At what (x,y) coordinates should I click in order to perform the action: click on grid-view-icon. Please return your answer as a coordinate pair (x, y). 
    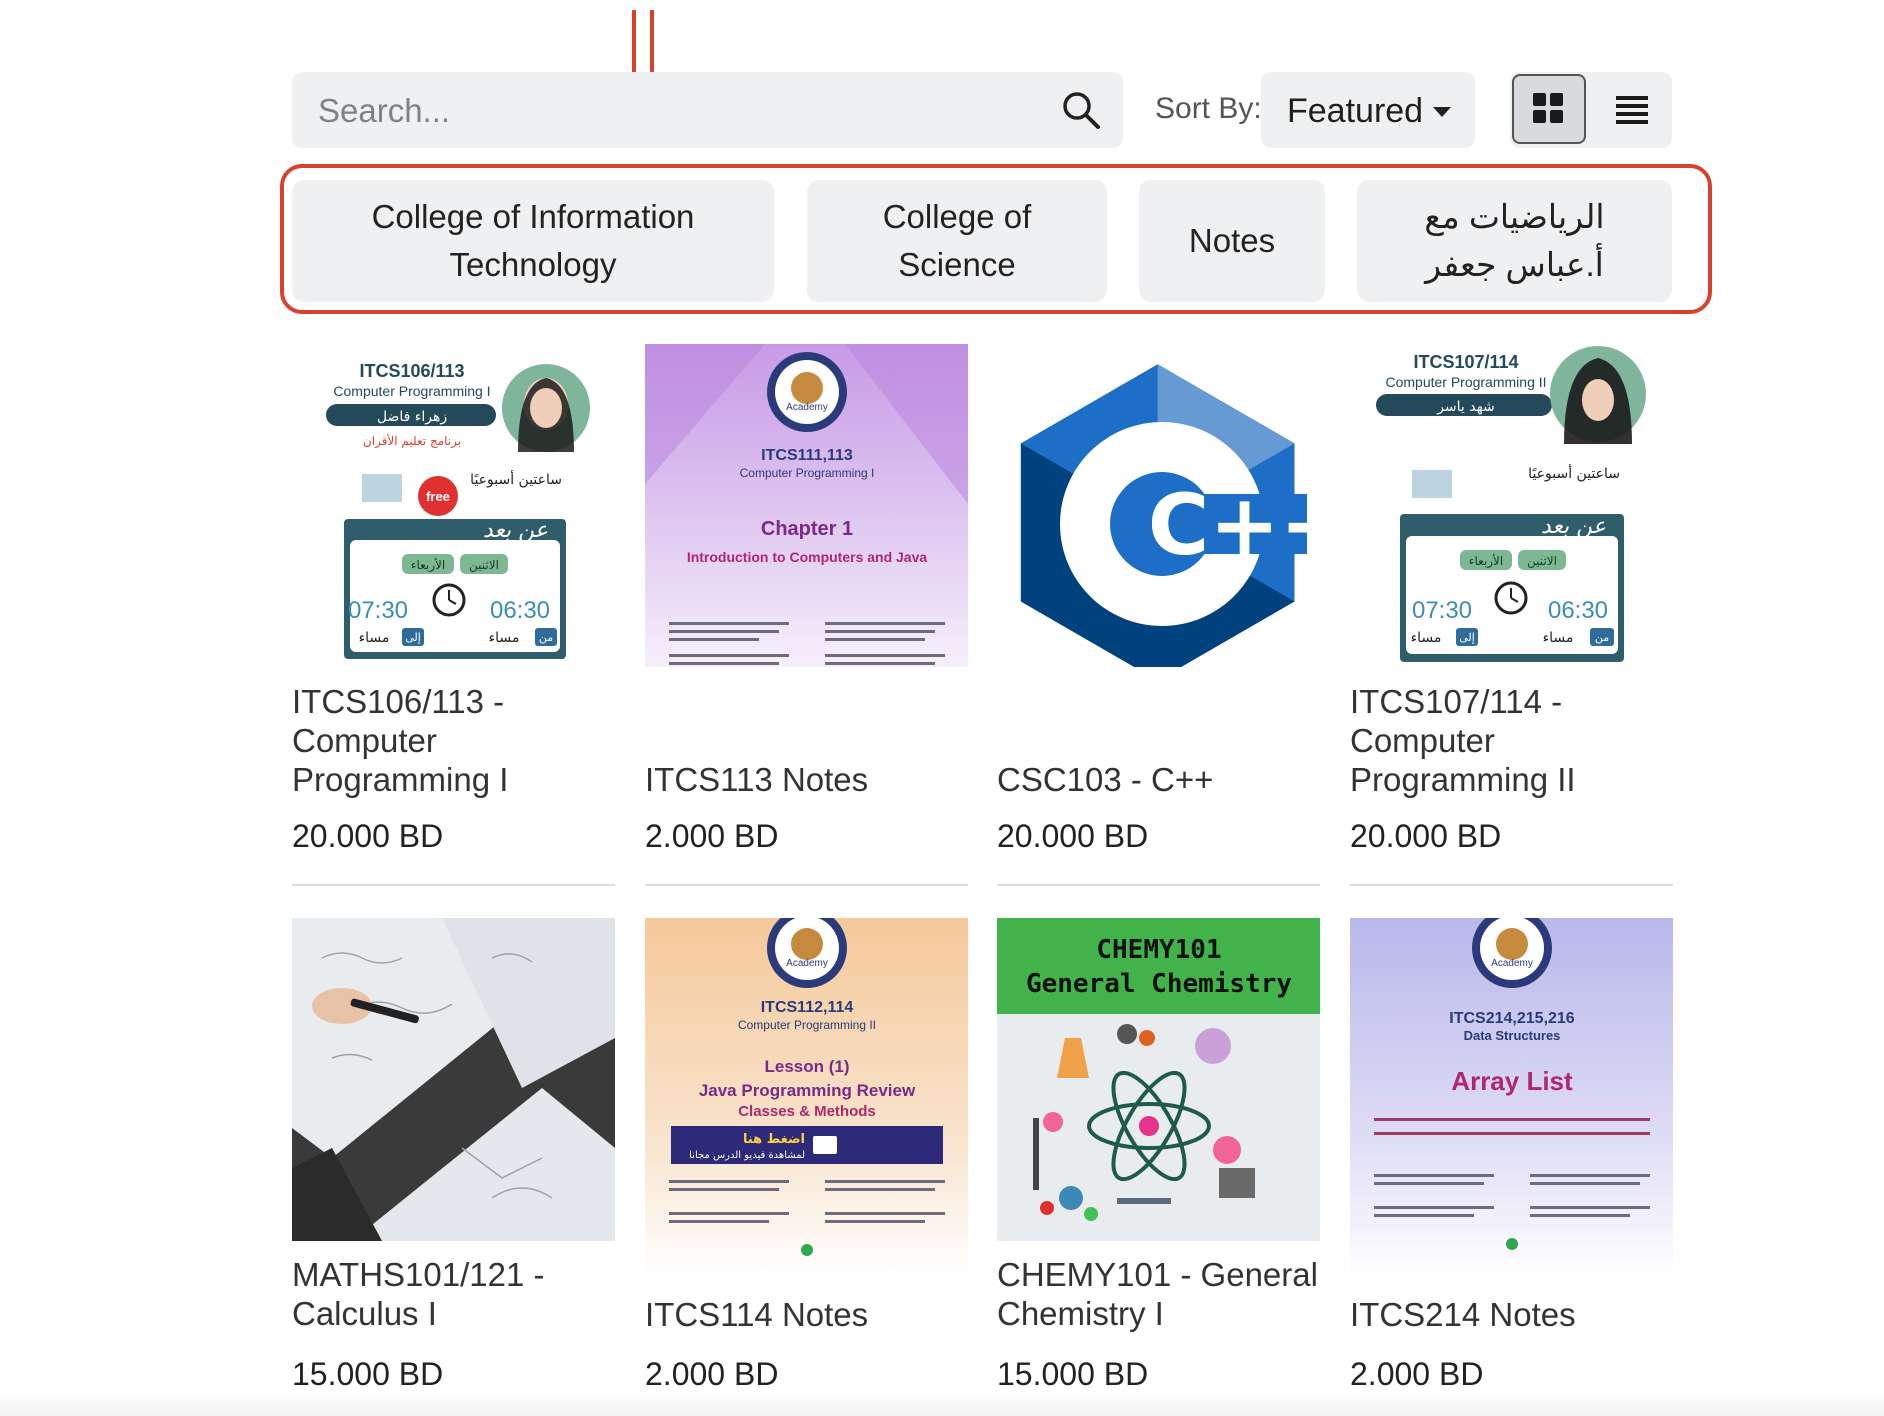
    Looking at the image, I should click on (1548, 108).